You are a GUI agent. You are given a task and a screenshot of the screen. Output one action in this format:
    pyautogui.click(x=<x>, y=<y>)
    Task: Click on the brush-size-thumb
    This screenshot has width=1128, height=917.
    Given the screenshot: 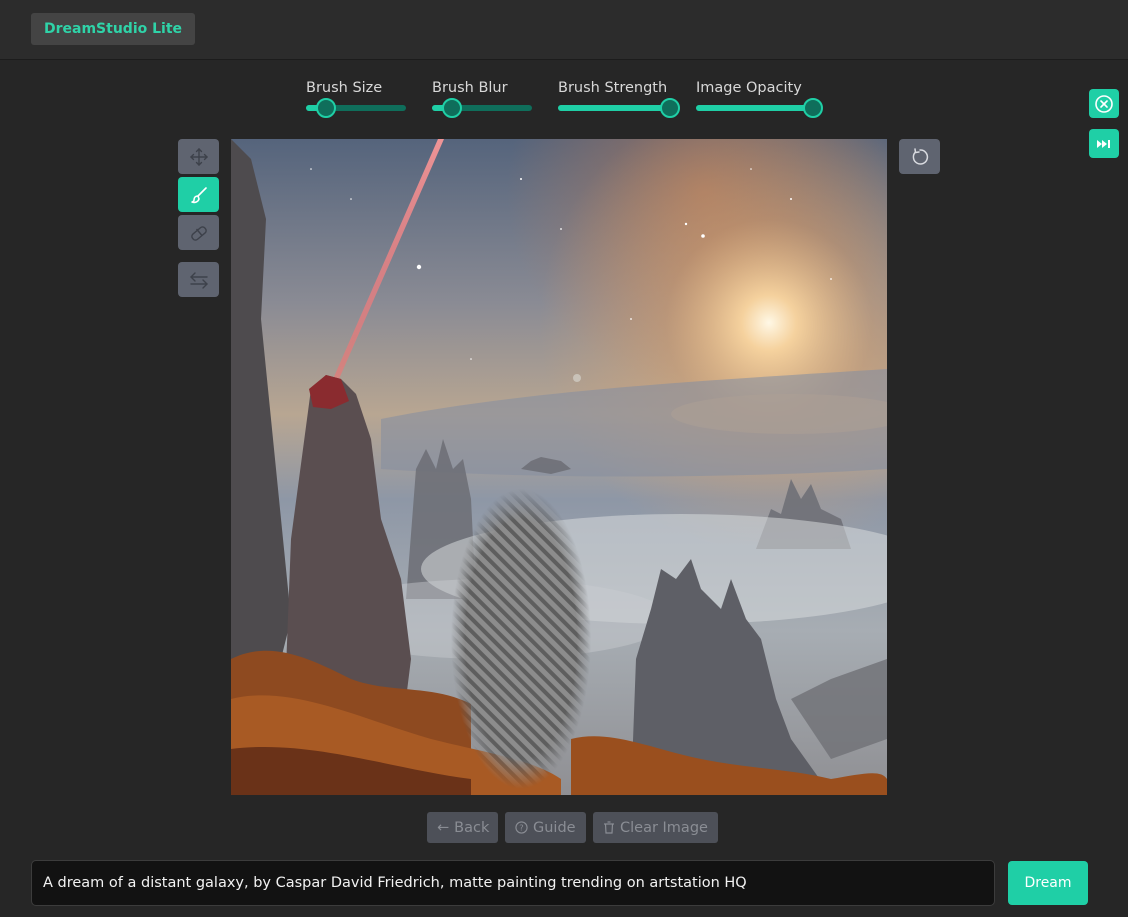 What is the action you would take?
    pyautogui.click(x=326, y=108)
    